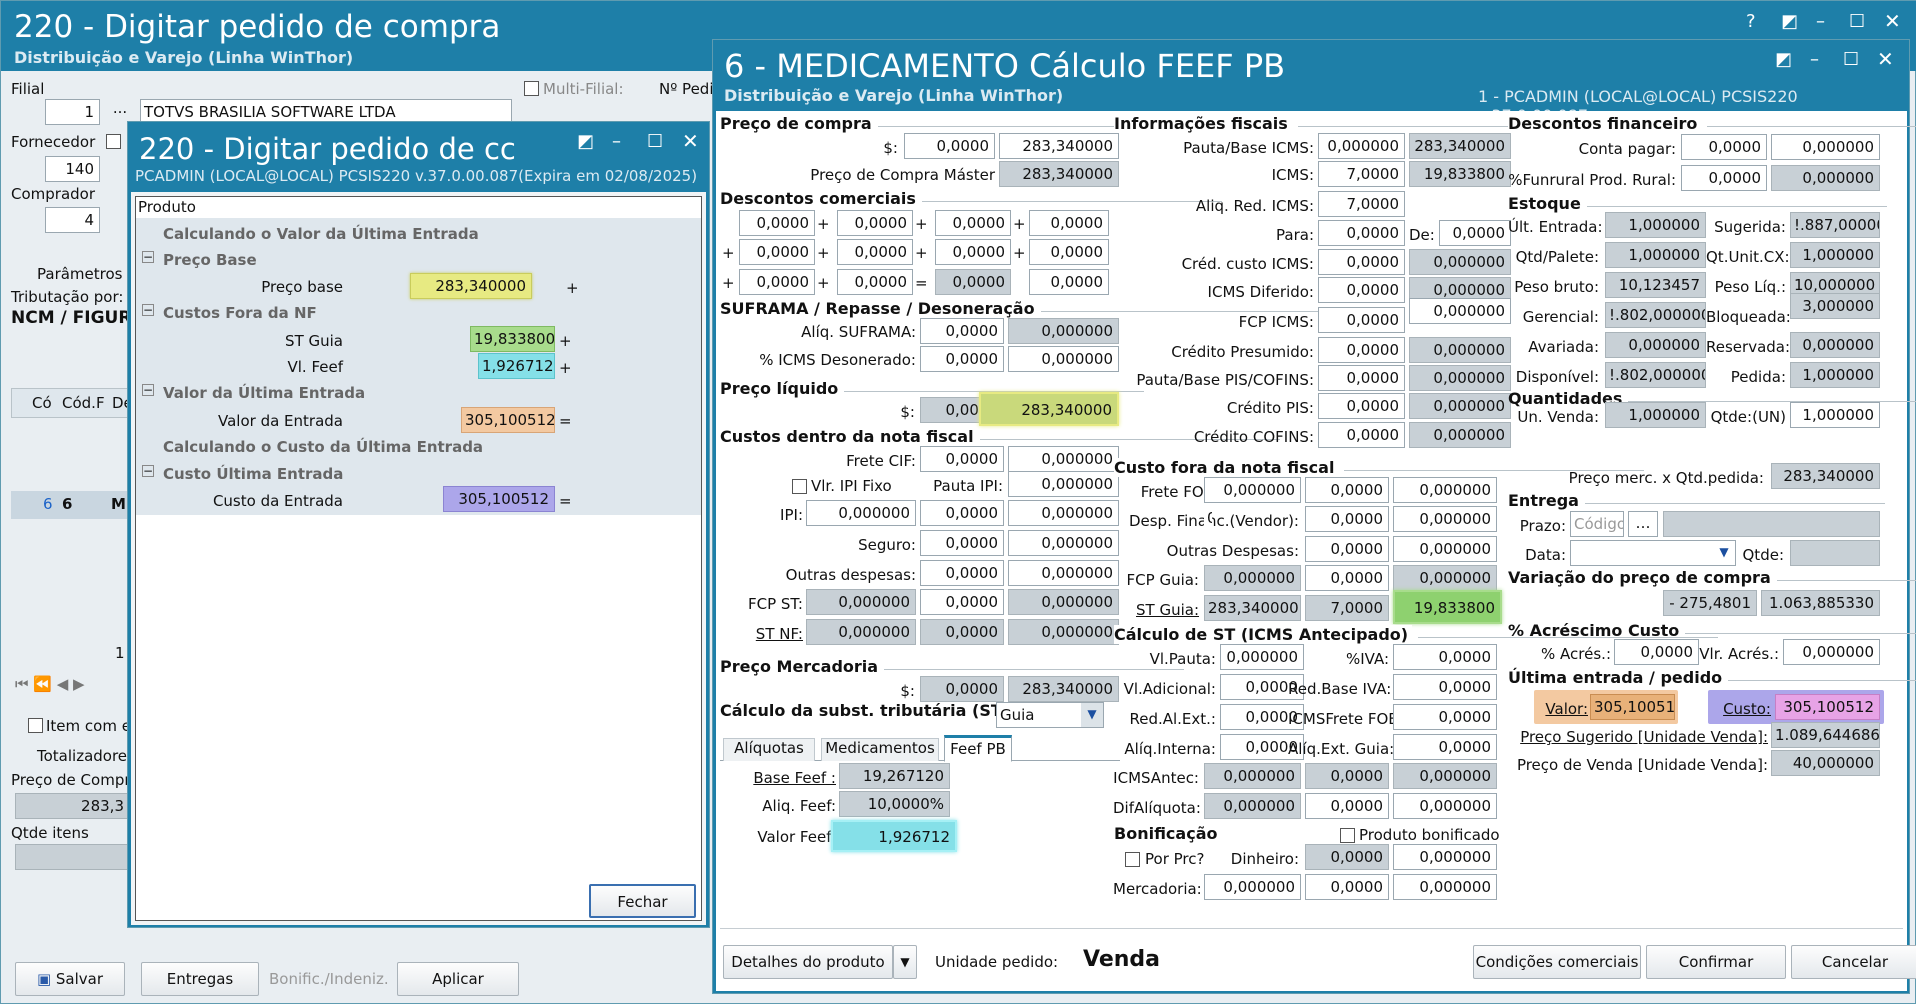 The height and width of the screenshot is (1004, 1916). I want to click on icms-frete-fob-value: 0,0000, so click(1445, 717).